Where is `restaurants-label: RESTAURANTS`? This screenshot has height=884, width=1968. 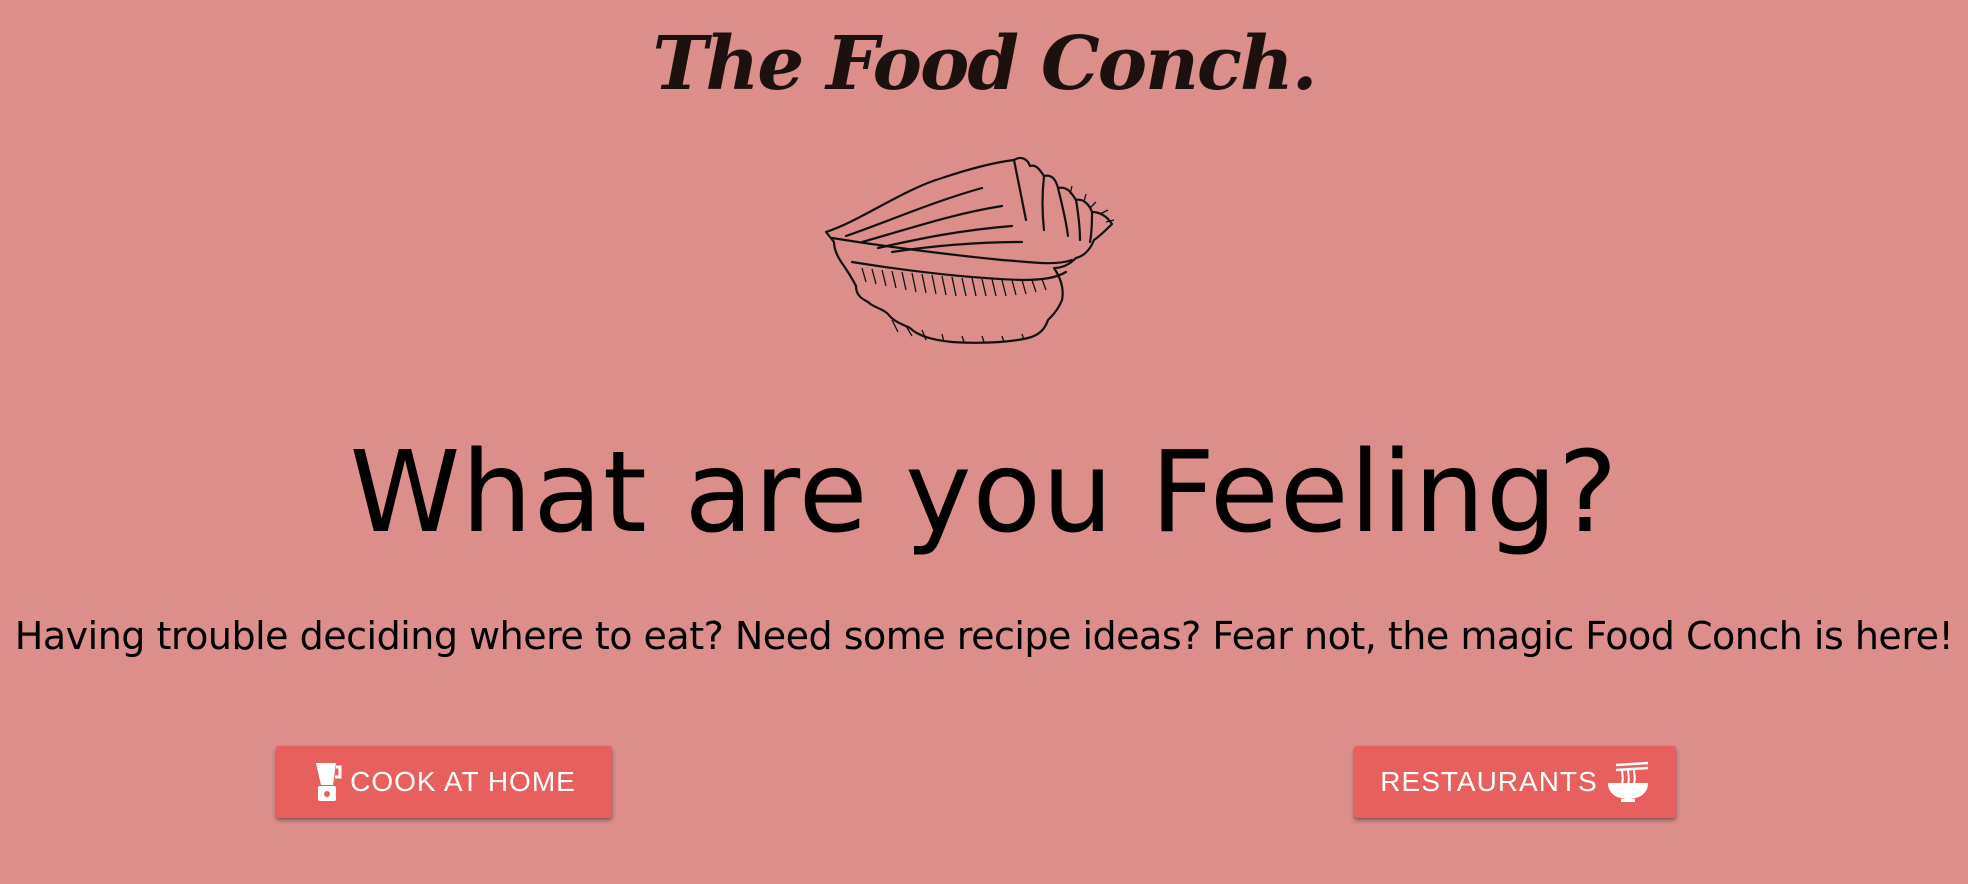 restaurants-label: RESTAURANTS is located at coordinates (1489, 781).